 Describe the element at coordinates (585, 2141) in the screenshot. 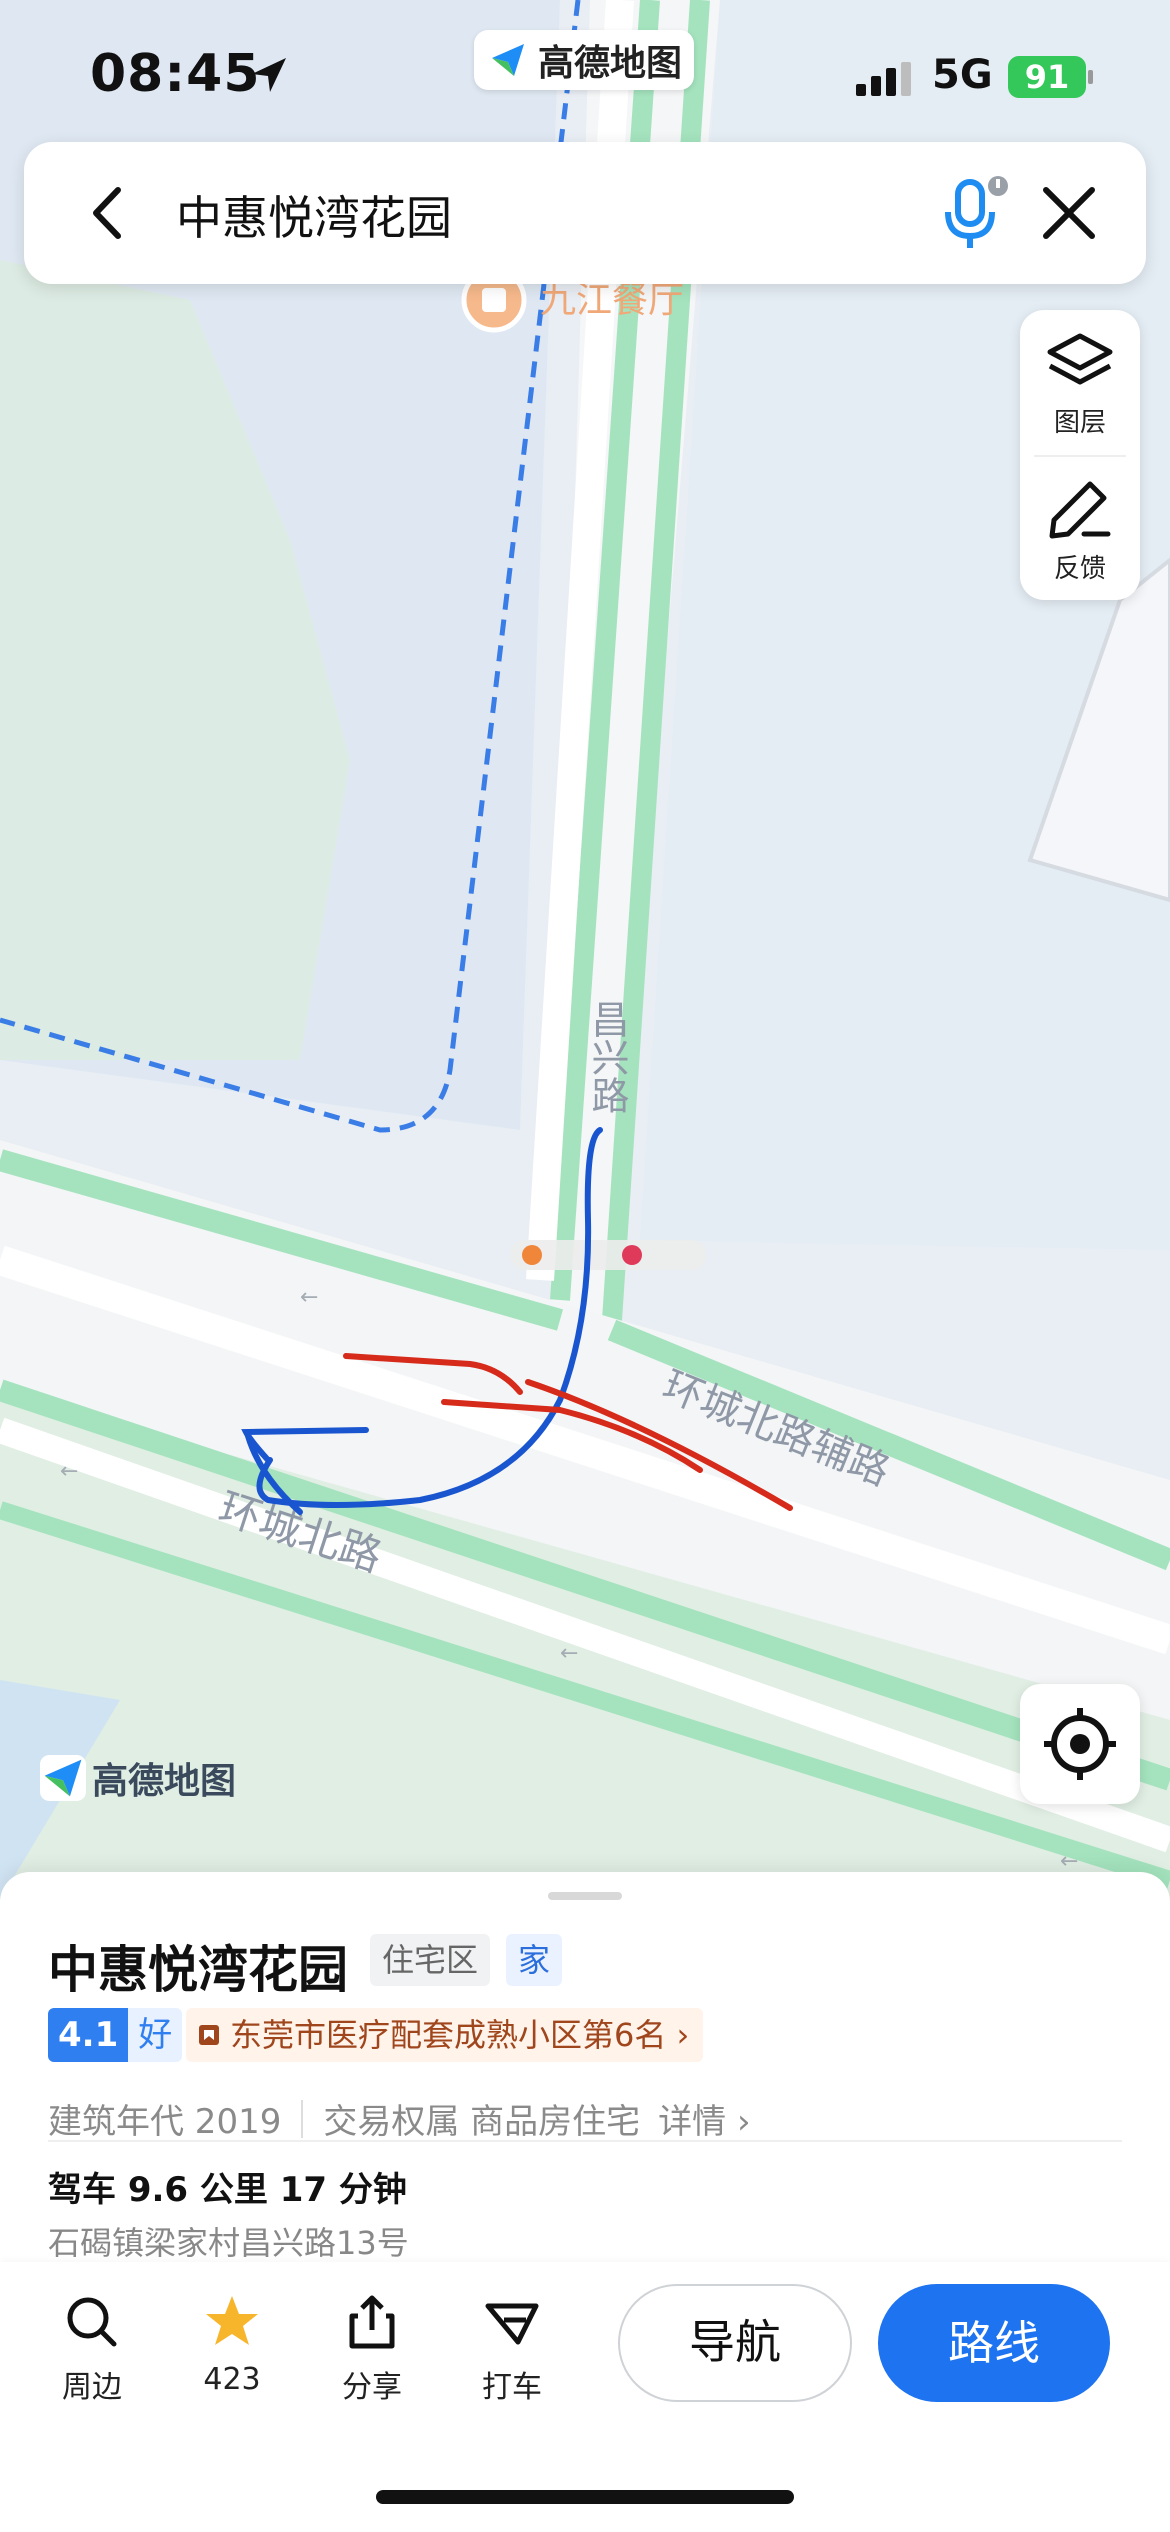

I see `sheet-divider` at that location.